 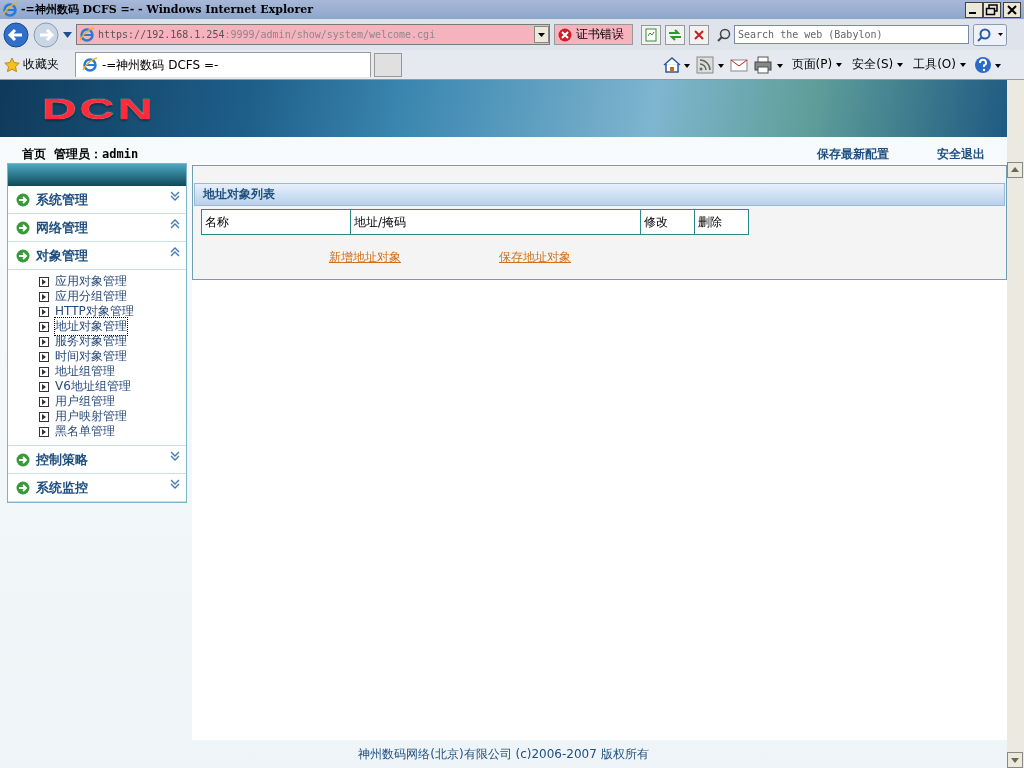 I want to click on dropdown-arrow-icon, so click(x=67, y=34).